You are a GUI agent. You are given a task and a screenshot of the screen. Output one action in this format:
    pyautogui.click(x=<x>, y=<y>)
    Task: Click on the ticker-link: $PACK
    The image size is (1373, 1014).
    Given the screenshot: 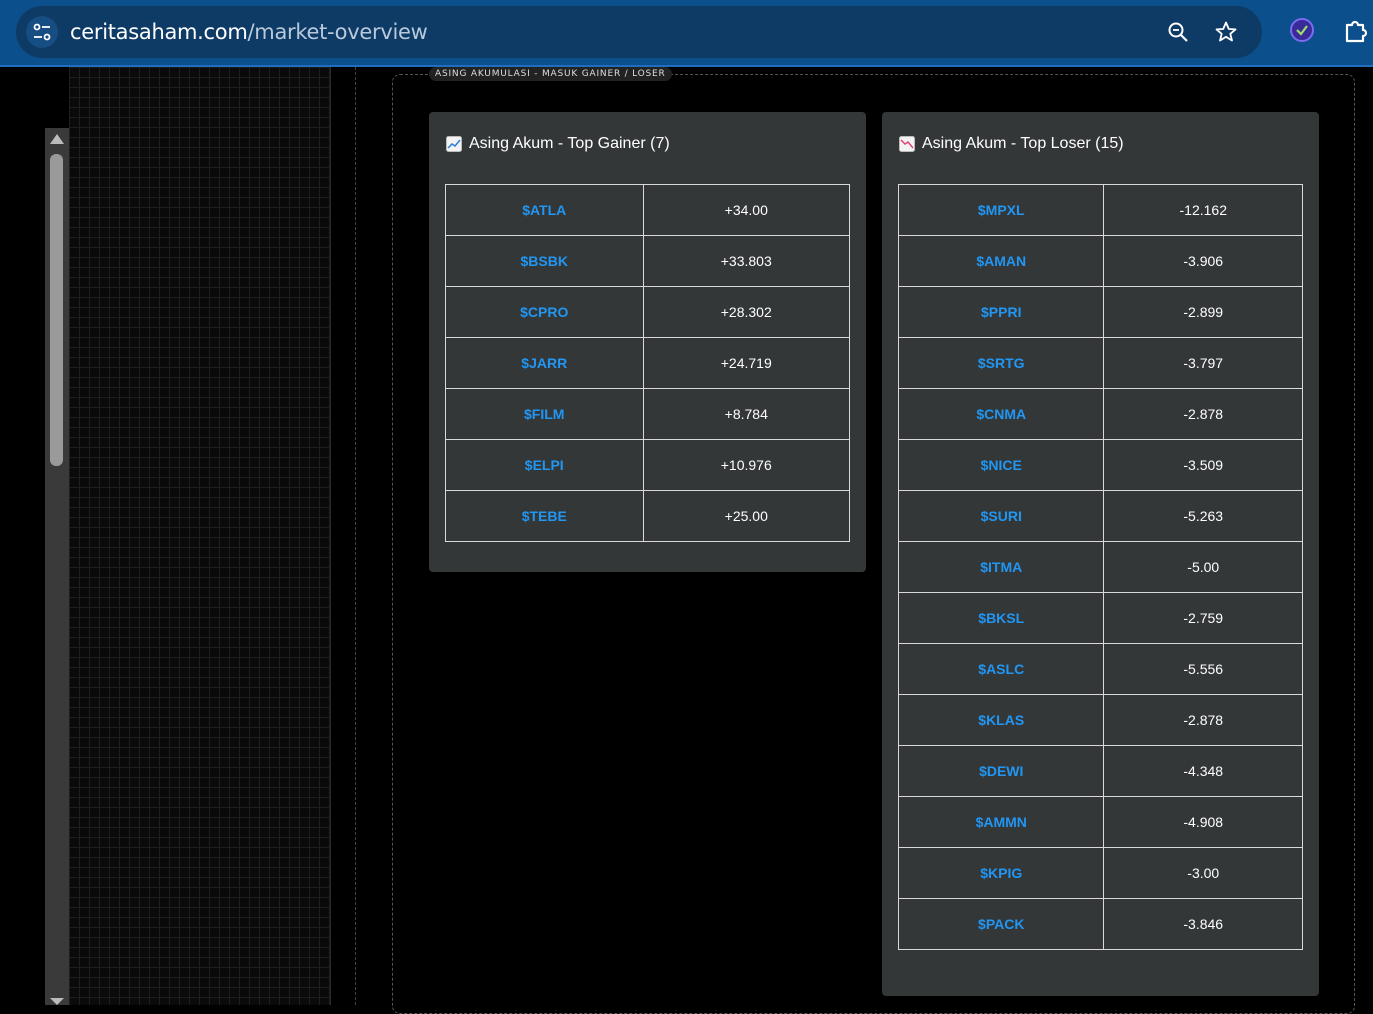 What is the action you would take?
    pyautogui.click(x=1001, y=924)
    